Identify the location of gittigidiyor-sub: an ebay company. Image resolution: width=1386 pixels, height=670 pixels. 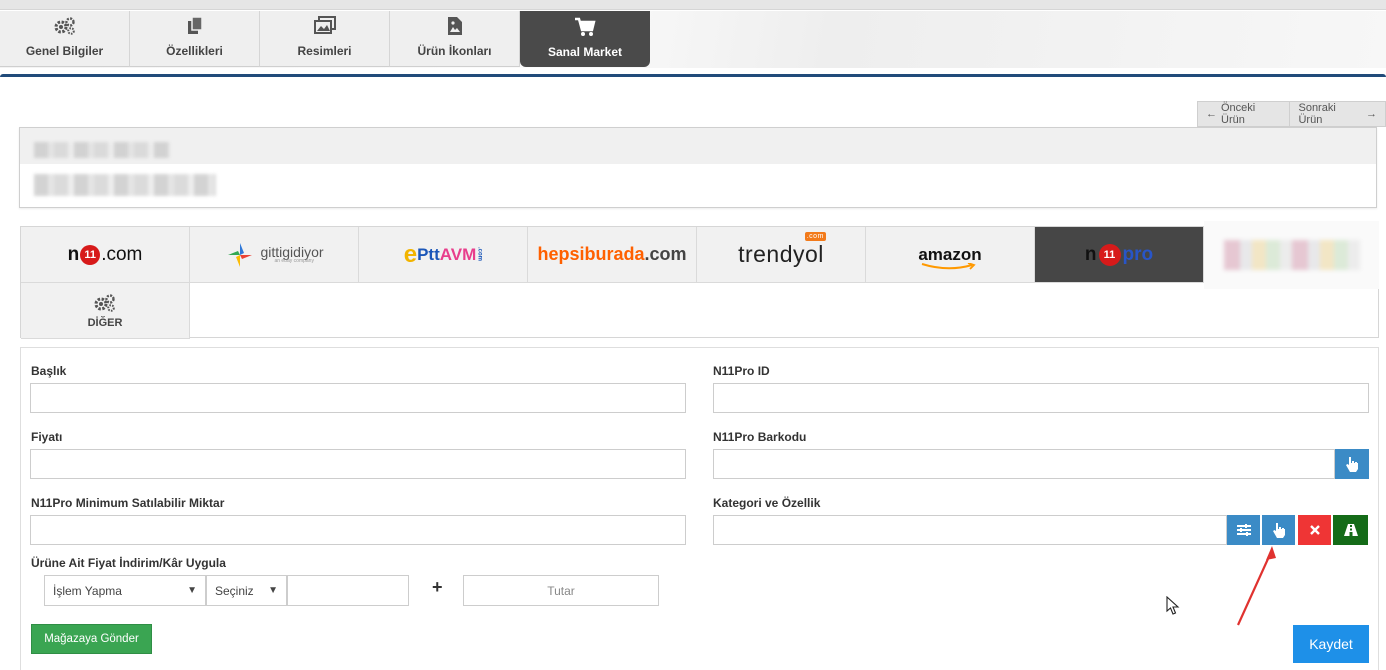
(294, 261).